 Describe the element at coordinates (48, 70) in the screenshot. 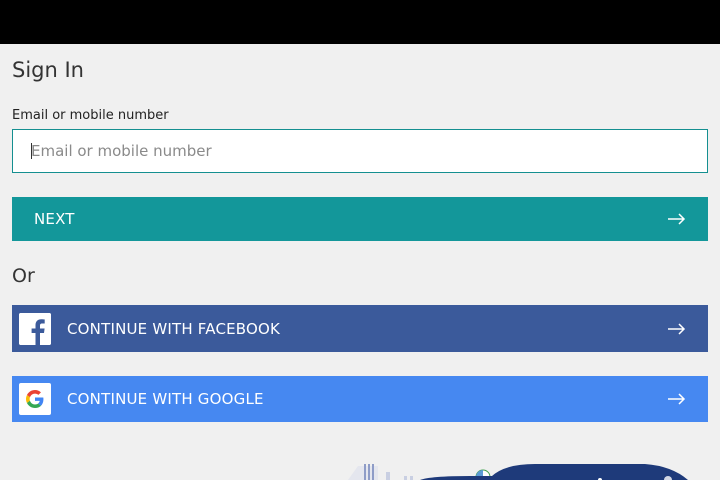

I see `page-title: Sign In` at that location.